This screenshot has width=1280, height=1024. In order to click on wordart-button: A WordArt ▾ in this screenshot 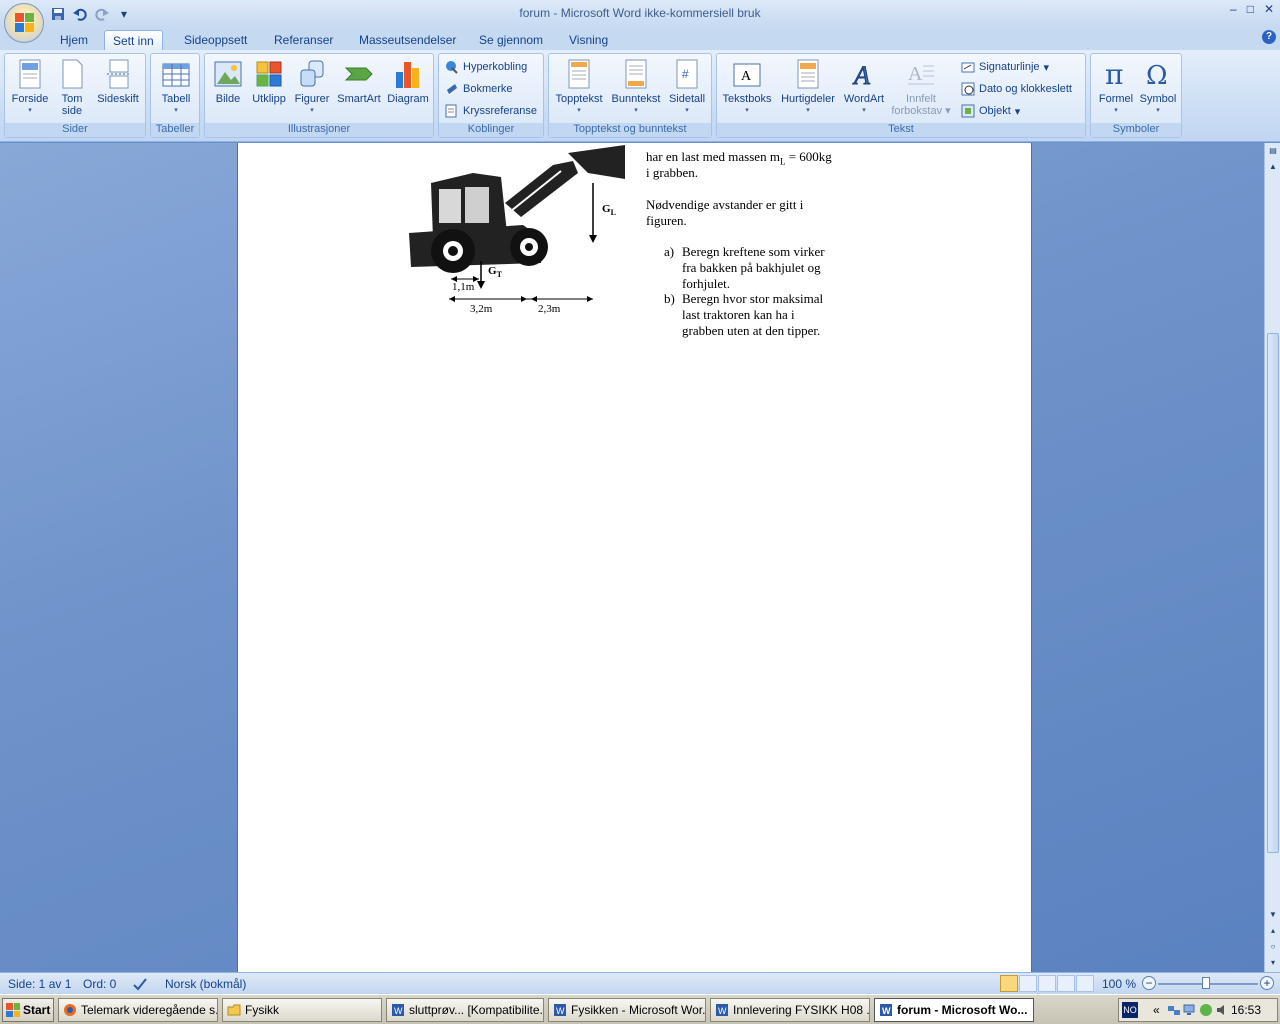, I will do `click(864, 87)`.